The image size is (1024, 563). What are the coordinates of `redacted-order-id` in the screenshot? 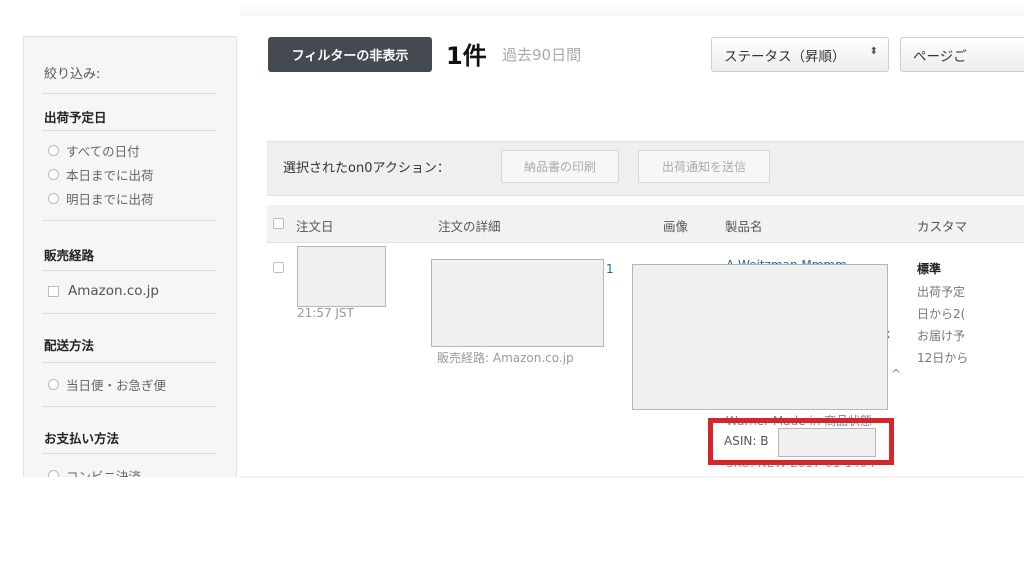 It's located at (517, 303).